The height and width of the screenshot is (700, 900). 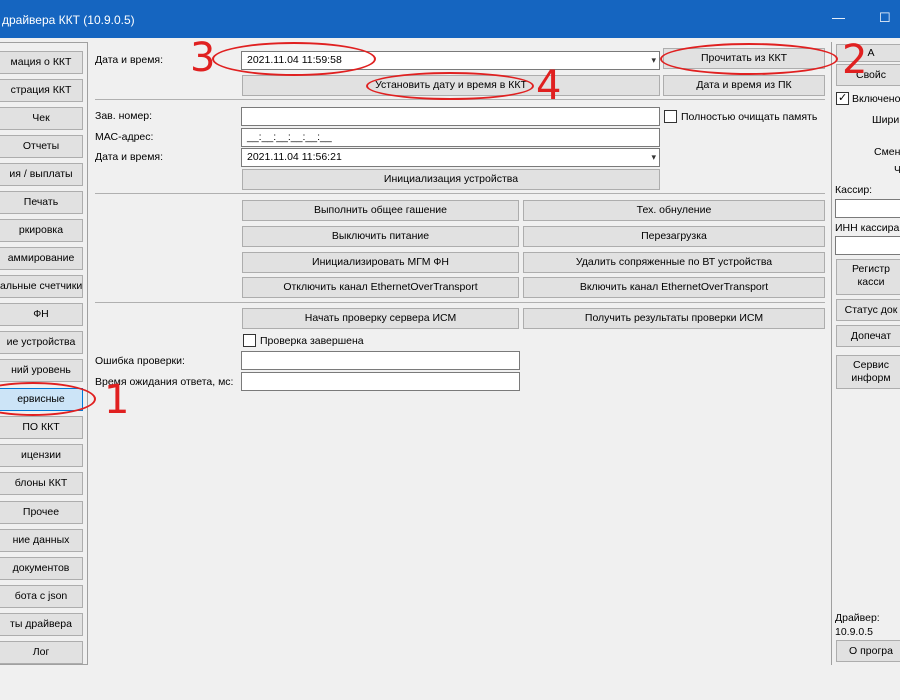 What do you see at coordinates (450, 684) in the screenshot?
I see `bottom-strip` at bounding box center [450, 684].